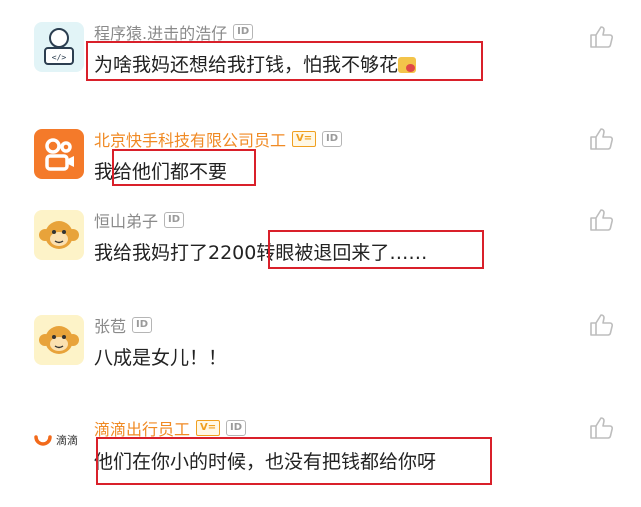  Describe the element at coordinates (161, 358) in the screenshot. I see `comment-text: 八成是女儿！！` at that location.